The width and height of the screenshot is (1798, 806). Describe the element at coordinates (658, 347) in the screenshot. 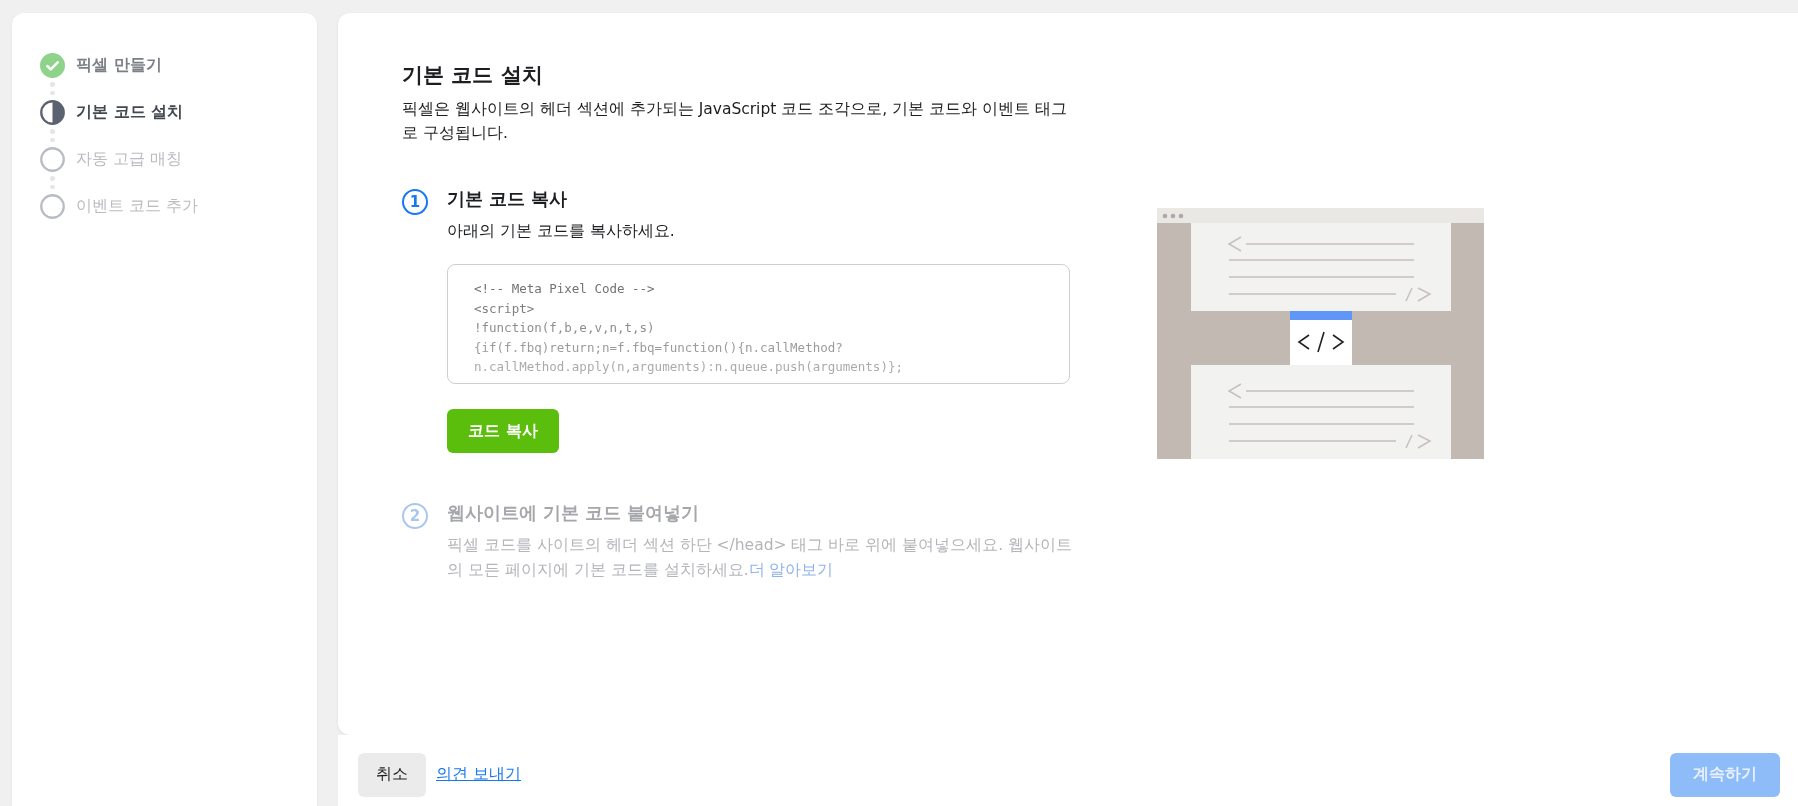

I see `code-line: {if(f.fbq)return;n=f.fbq=function(){n.callMethod?` at that location.